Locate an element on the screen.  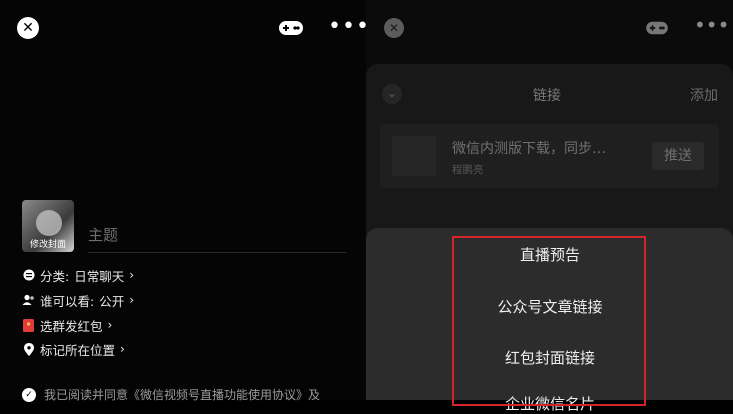
red-packet-icon is located at coordinates (28, 325).